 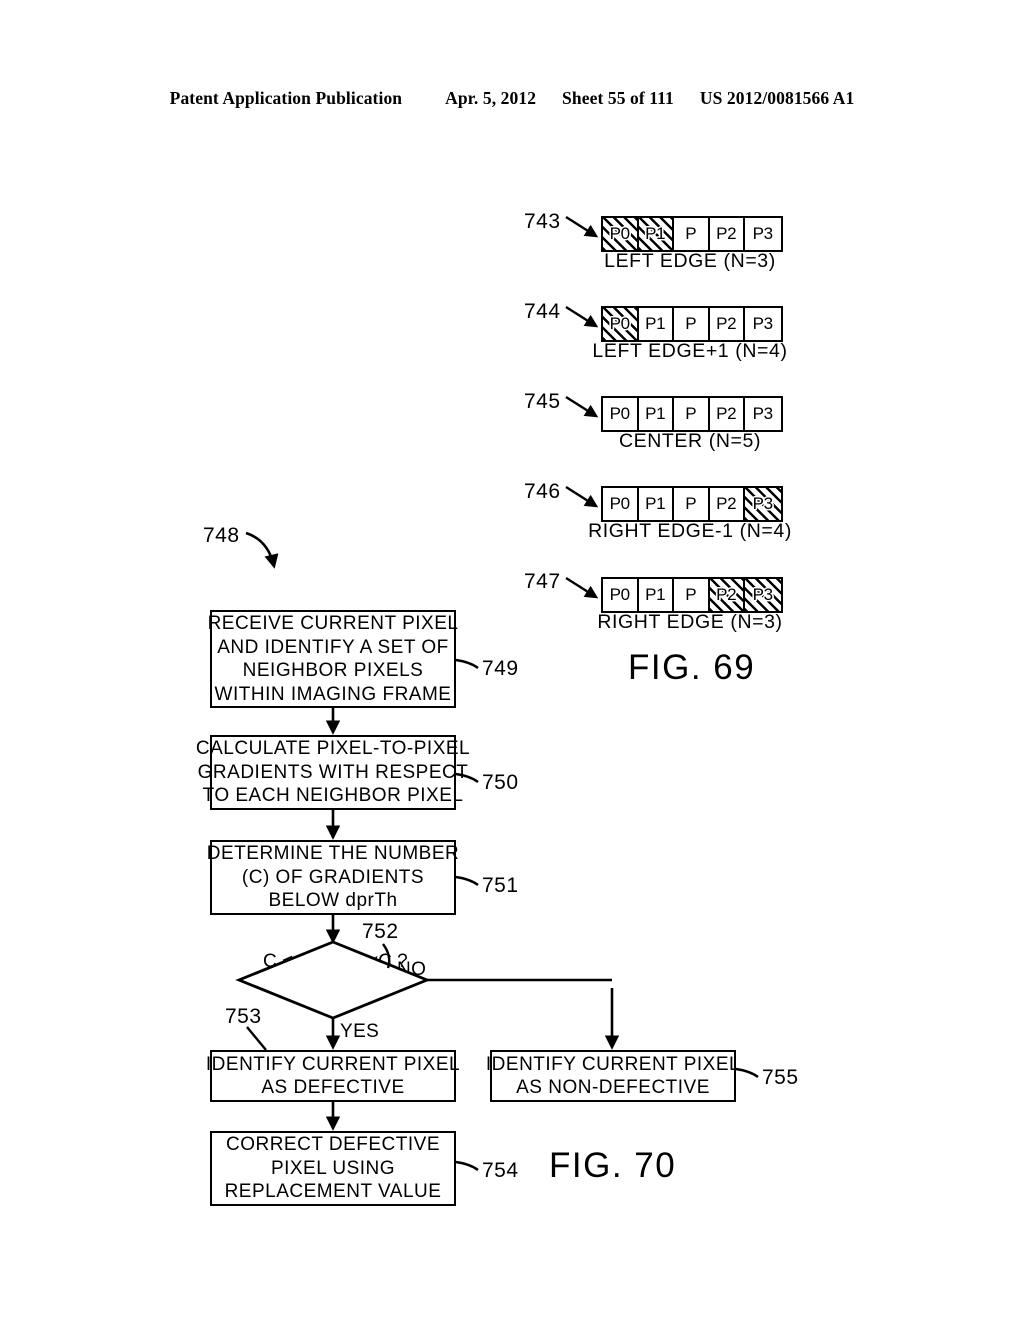 I want to click on step-754-line-2: PIXEL USING, so click(x=333, y=1168).